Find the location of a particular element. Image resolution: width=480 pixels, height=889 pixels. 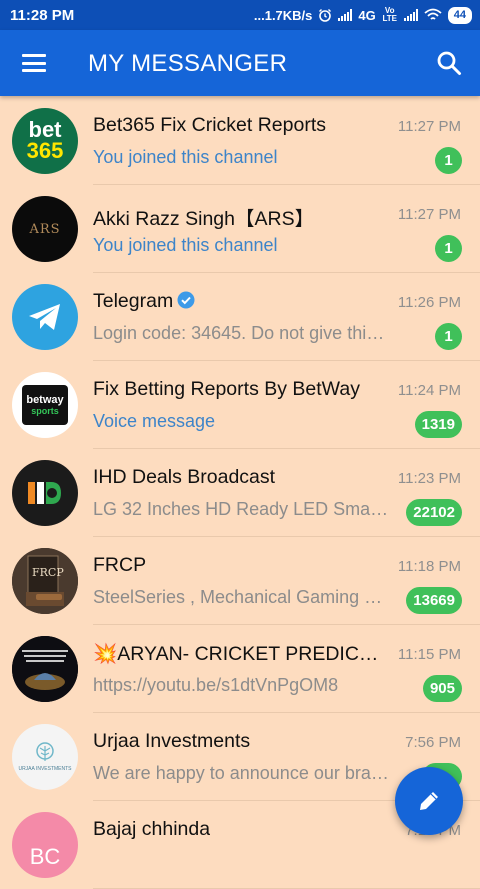

menu-icon is located at coordinates (34, 63).